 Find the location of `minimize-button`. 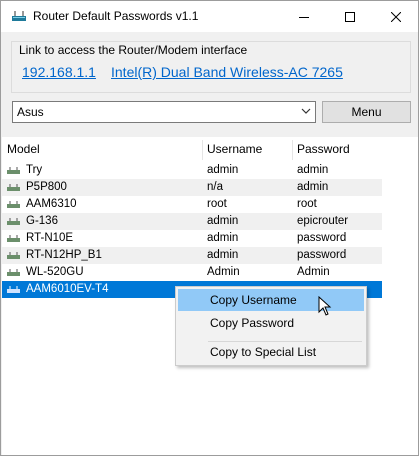

minimize-button is located at coordinates (304, 16).